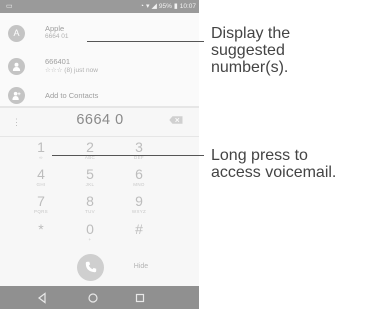  I want to click on navigation-bar, so click(99, 297).